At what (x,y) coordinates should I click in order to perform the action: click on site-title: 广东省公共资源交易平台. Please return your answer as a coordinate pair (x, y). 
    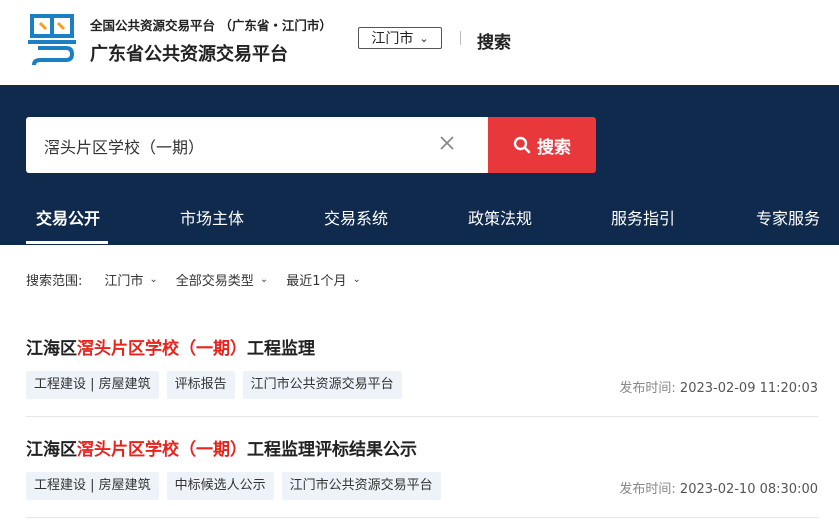
    Looking at the image, I should click on (189, 53).